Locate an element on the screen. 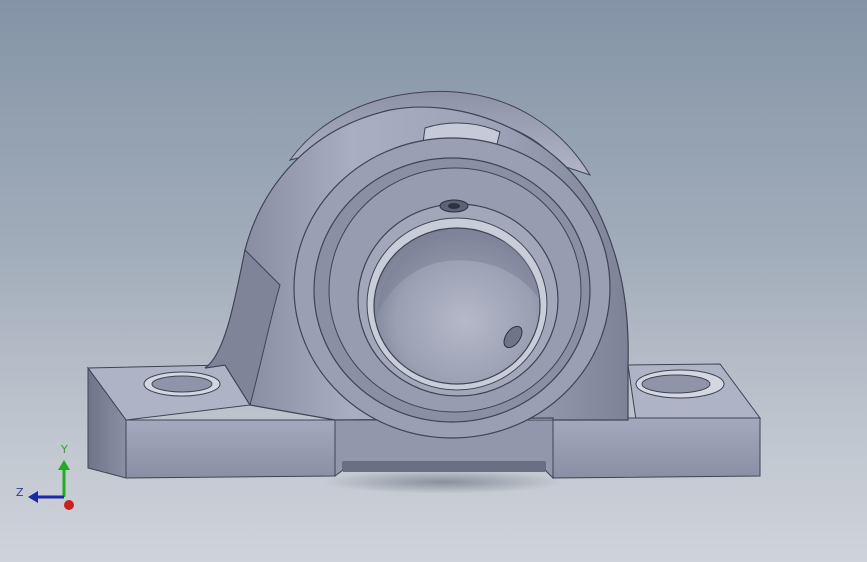 This screenshot has height=562, width=867. triad-z-arrow is located at coordinates (33, 497).